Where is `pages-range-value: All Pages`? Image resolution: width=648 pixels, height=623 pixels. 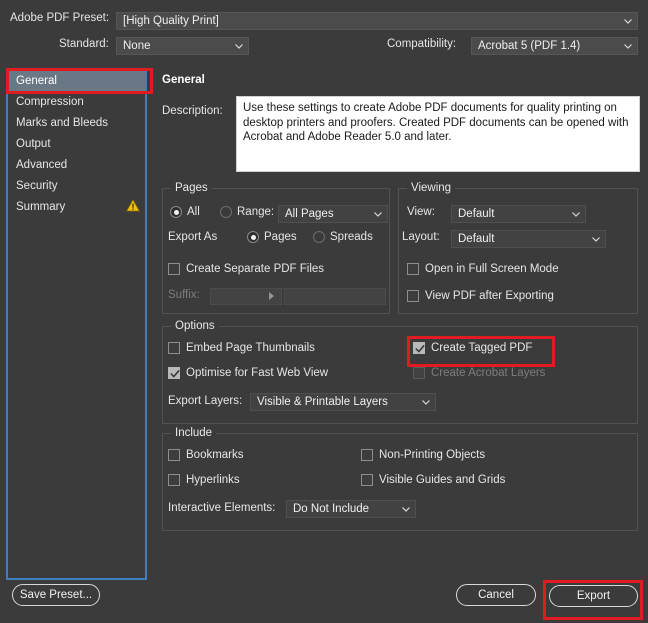 pages-range-value: All Pages is located at coordinates (309, 214).